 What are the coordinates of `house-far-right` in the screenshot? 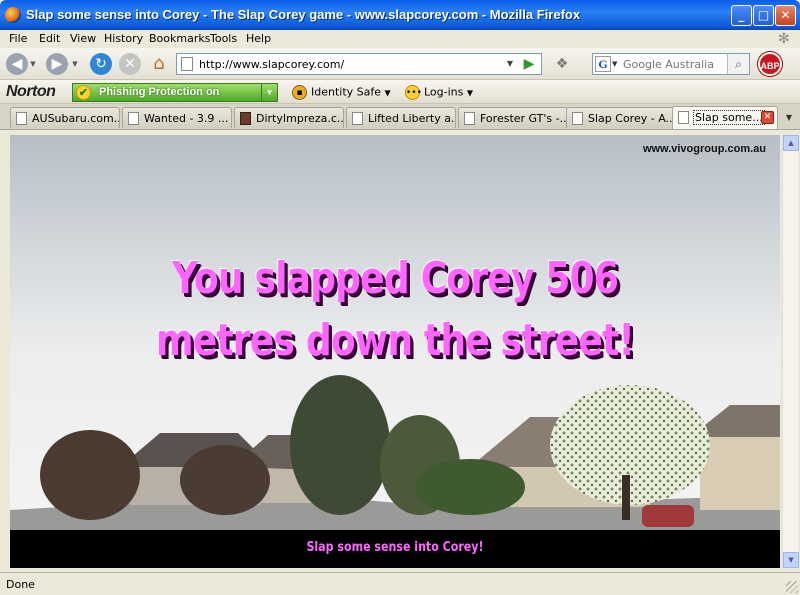 It's located at (740, 472).